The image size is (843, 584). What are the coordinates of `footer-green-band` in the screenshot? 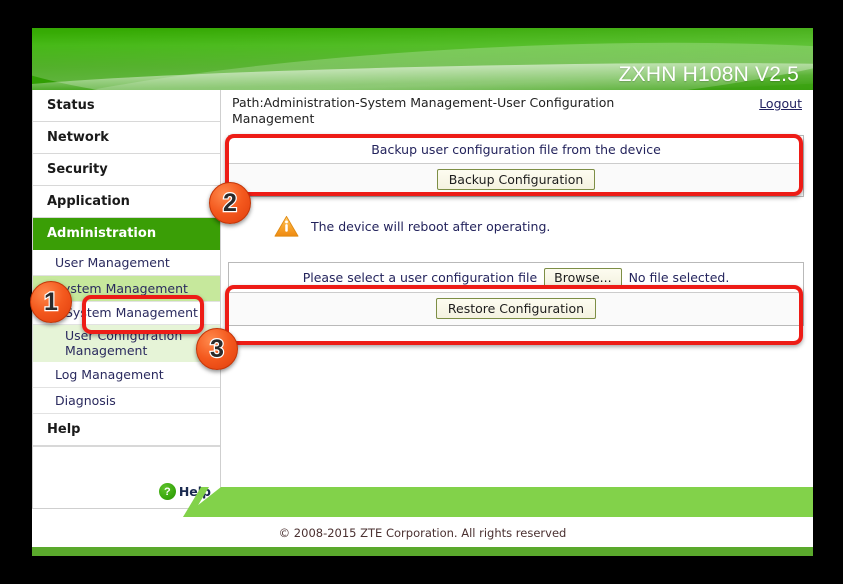 It's located at (422, 502).